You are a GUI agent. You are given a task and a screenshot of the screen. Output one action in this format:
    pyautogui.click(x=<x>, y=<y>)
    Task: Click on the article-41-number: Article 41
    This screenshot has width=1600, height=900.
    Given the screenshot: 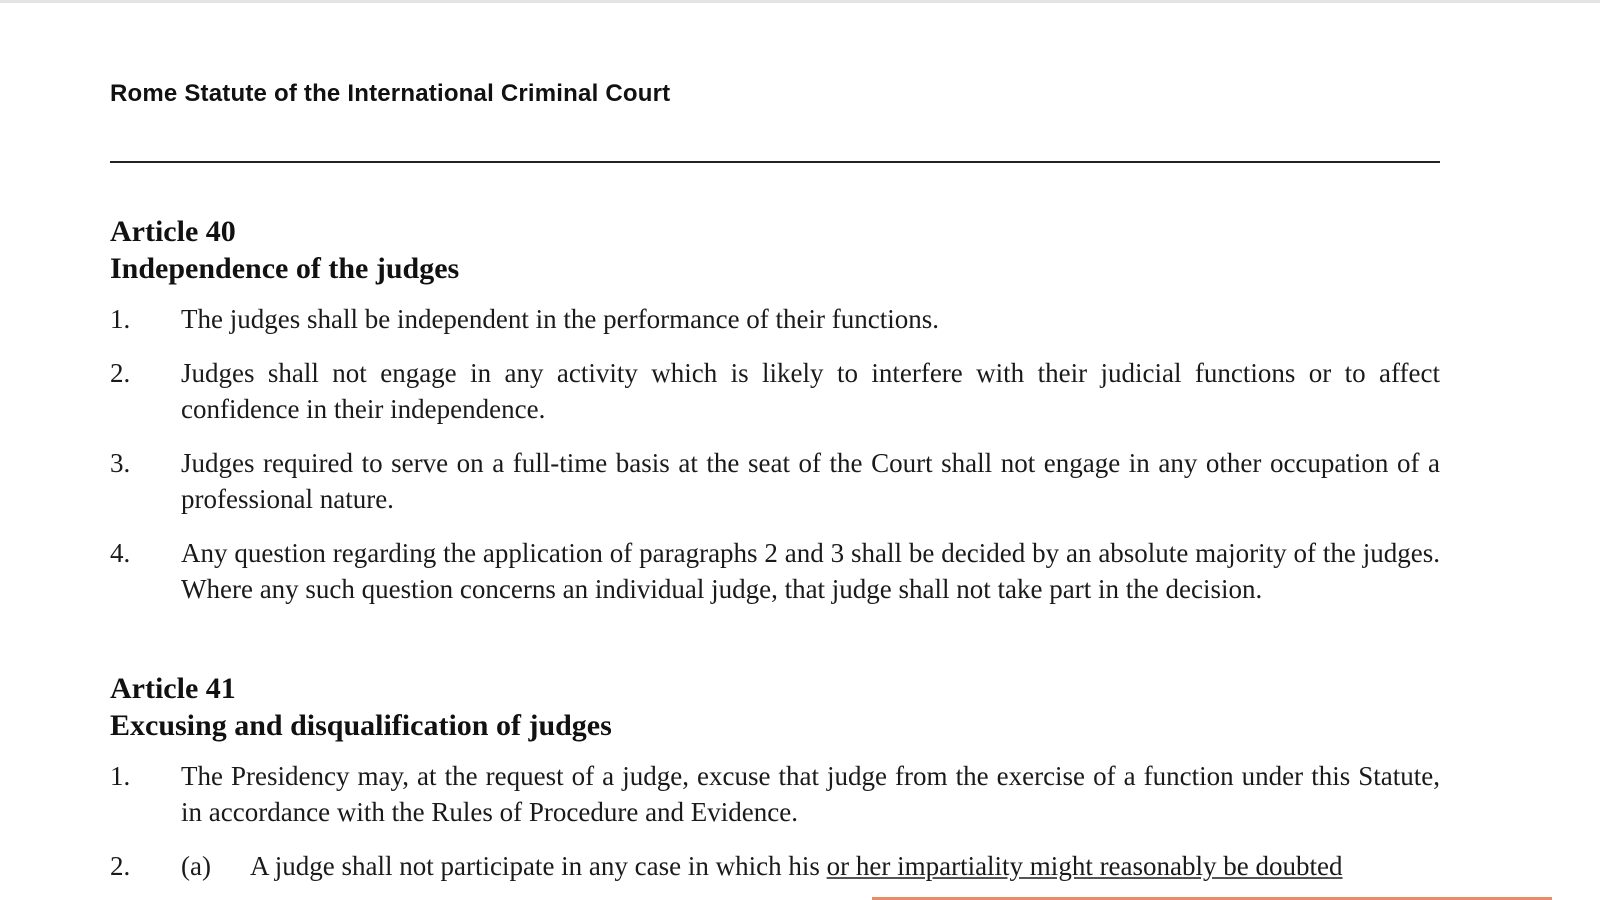 What is the action you would take?
    pyautogui.click(x=173, y=688)
    